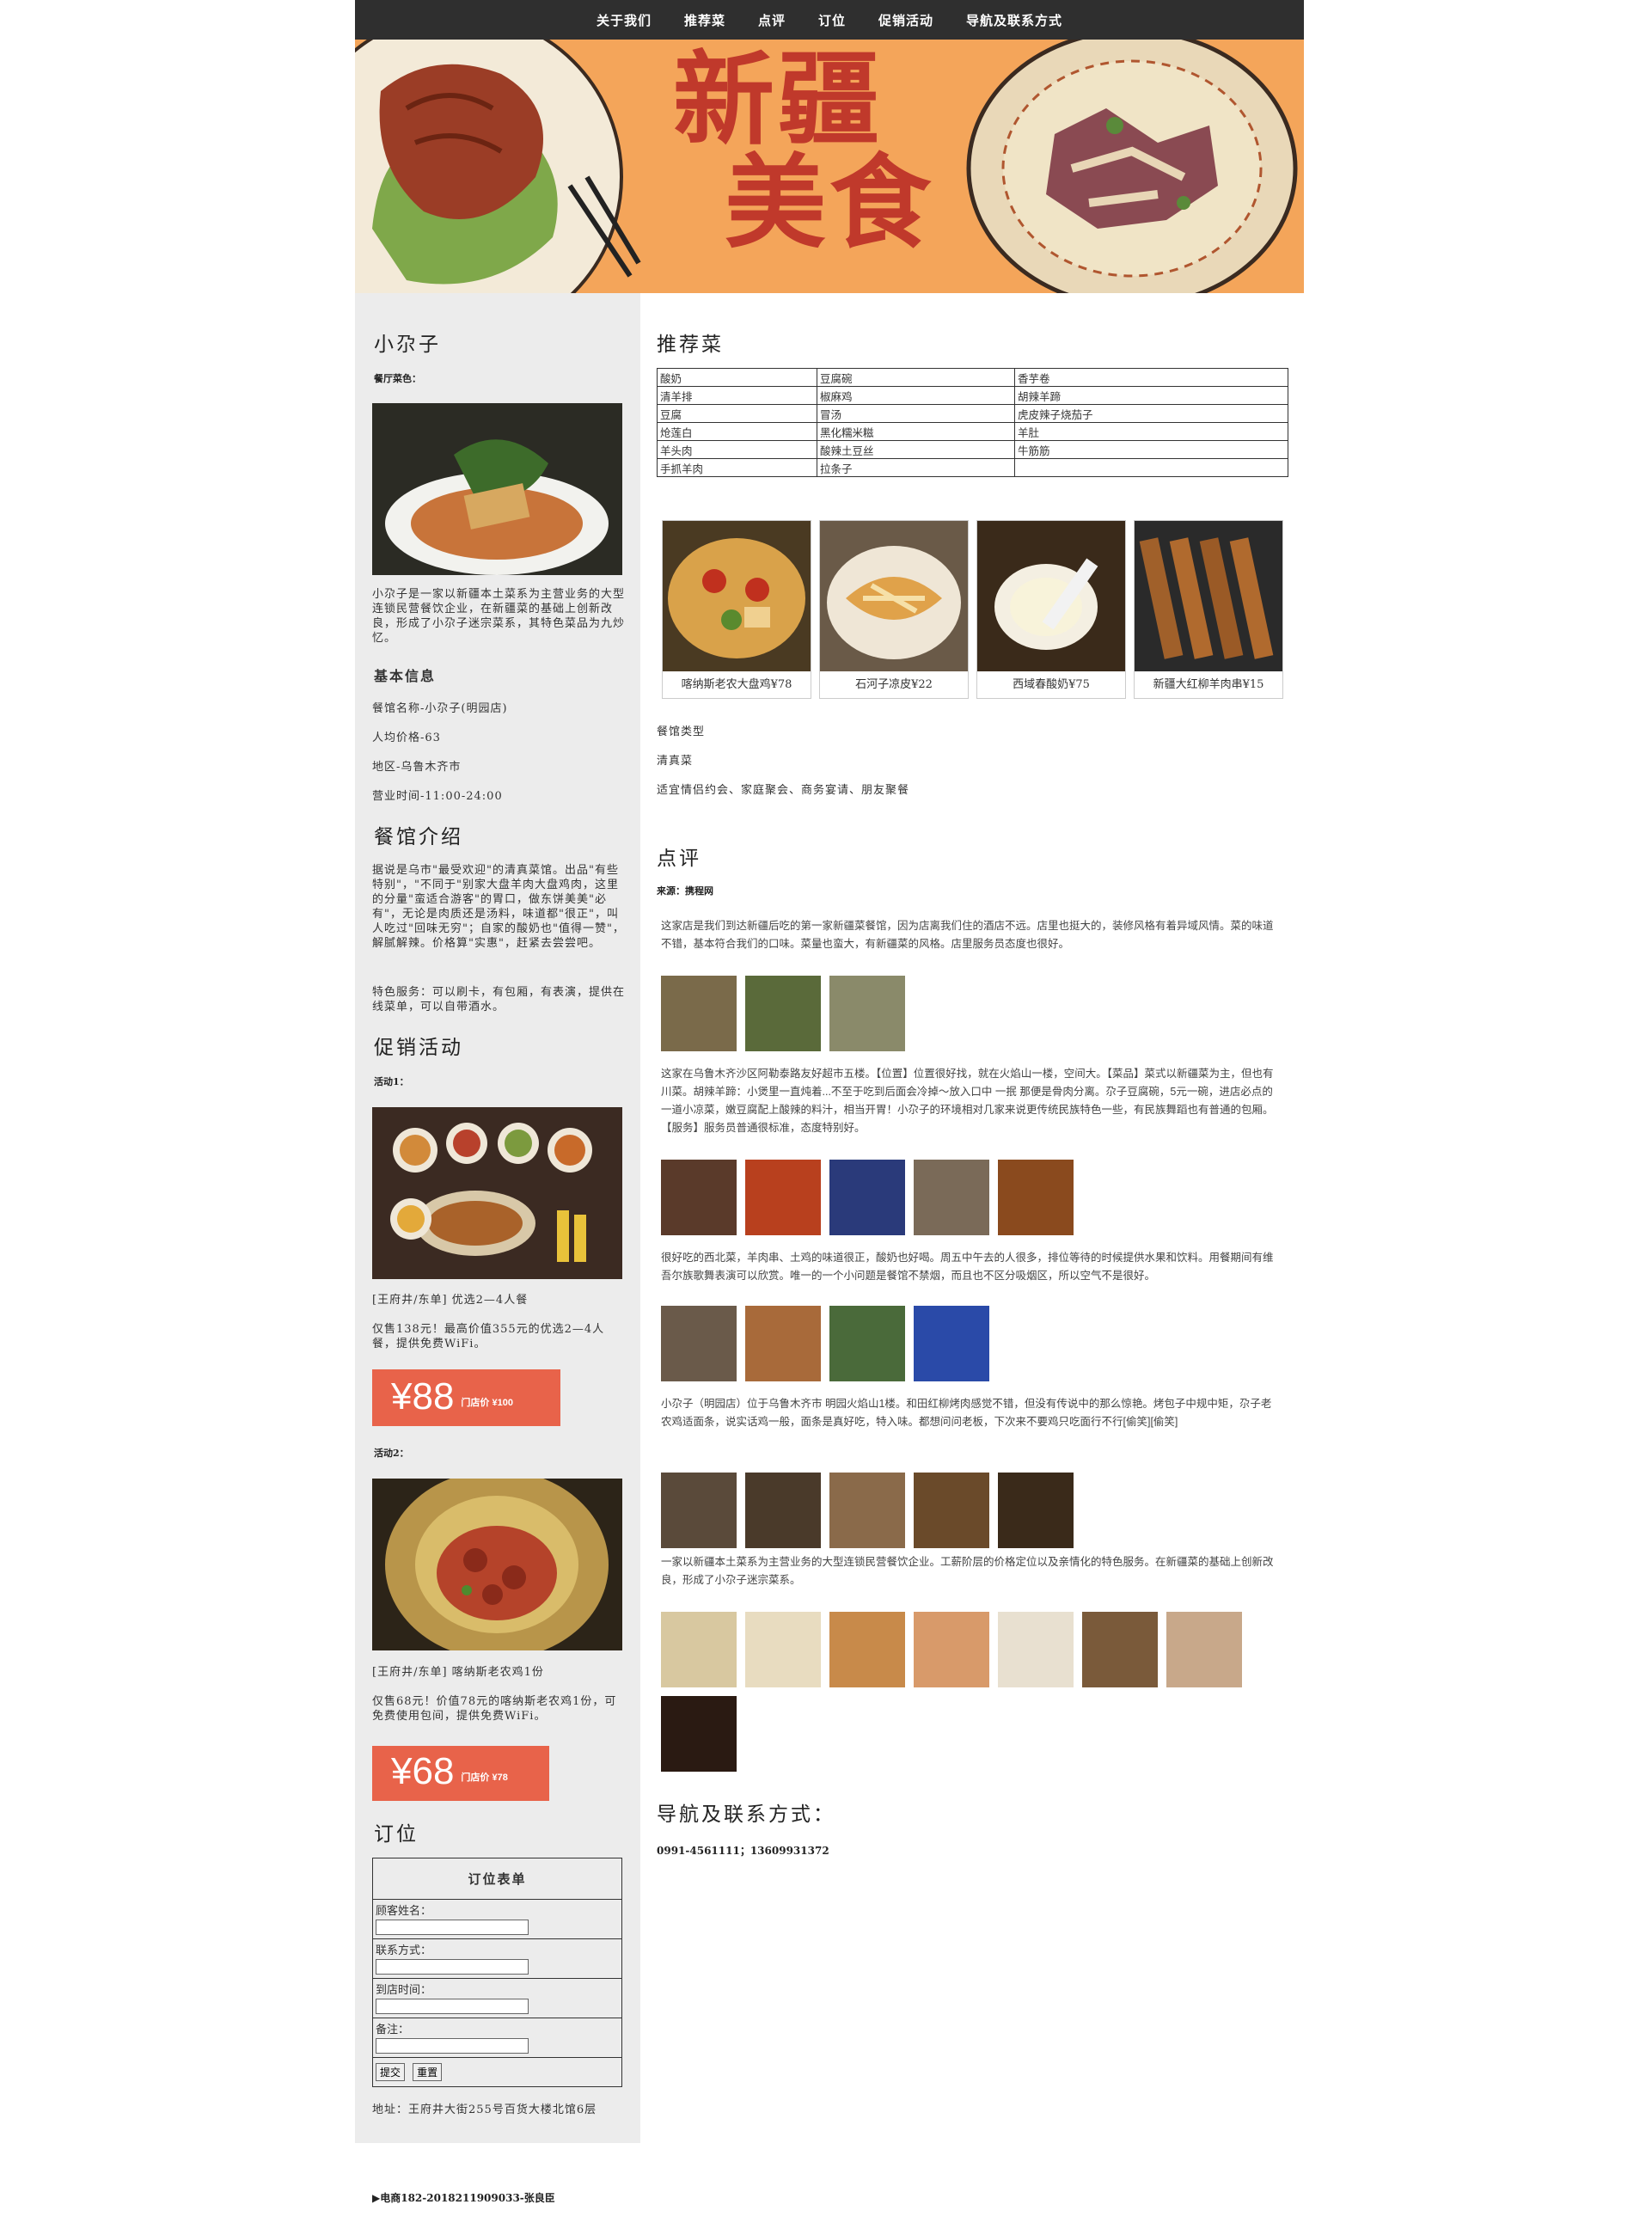 The width and height of the screenshot is (1652, 2235). Describe the element at coordinates (737, 414) in the screenshot. I see `table-cell: 豆腐` at that location.